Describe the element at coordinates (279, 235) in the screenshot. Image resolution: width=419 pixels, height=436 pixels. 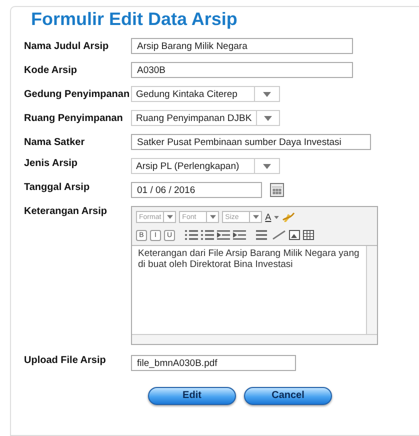
I see `horizontal-line-icon` at that location.